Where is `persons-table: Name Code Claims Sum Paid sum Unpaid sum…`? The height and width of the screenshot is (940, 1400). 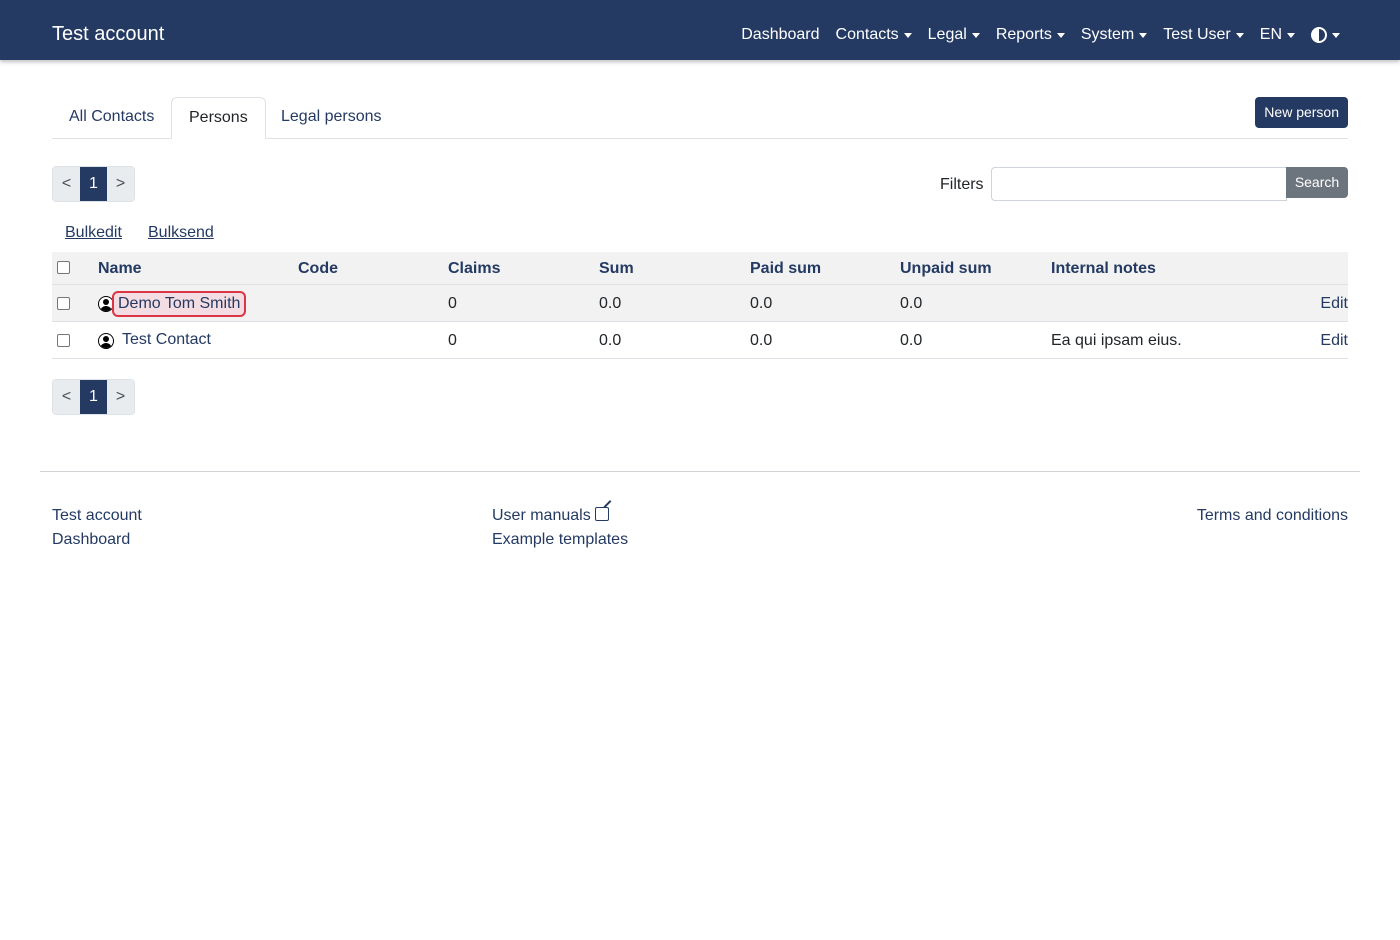
persons-table: Name Code Claims Sum Paid sum Unpaid sum… is located at coordinates (700, 305).